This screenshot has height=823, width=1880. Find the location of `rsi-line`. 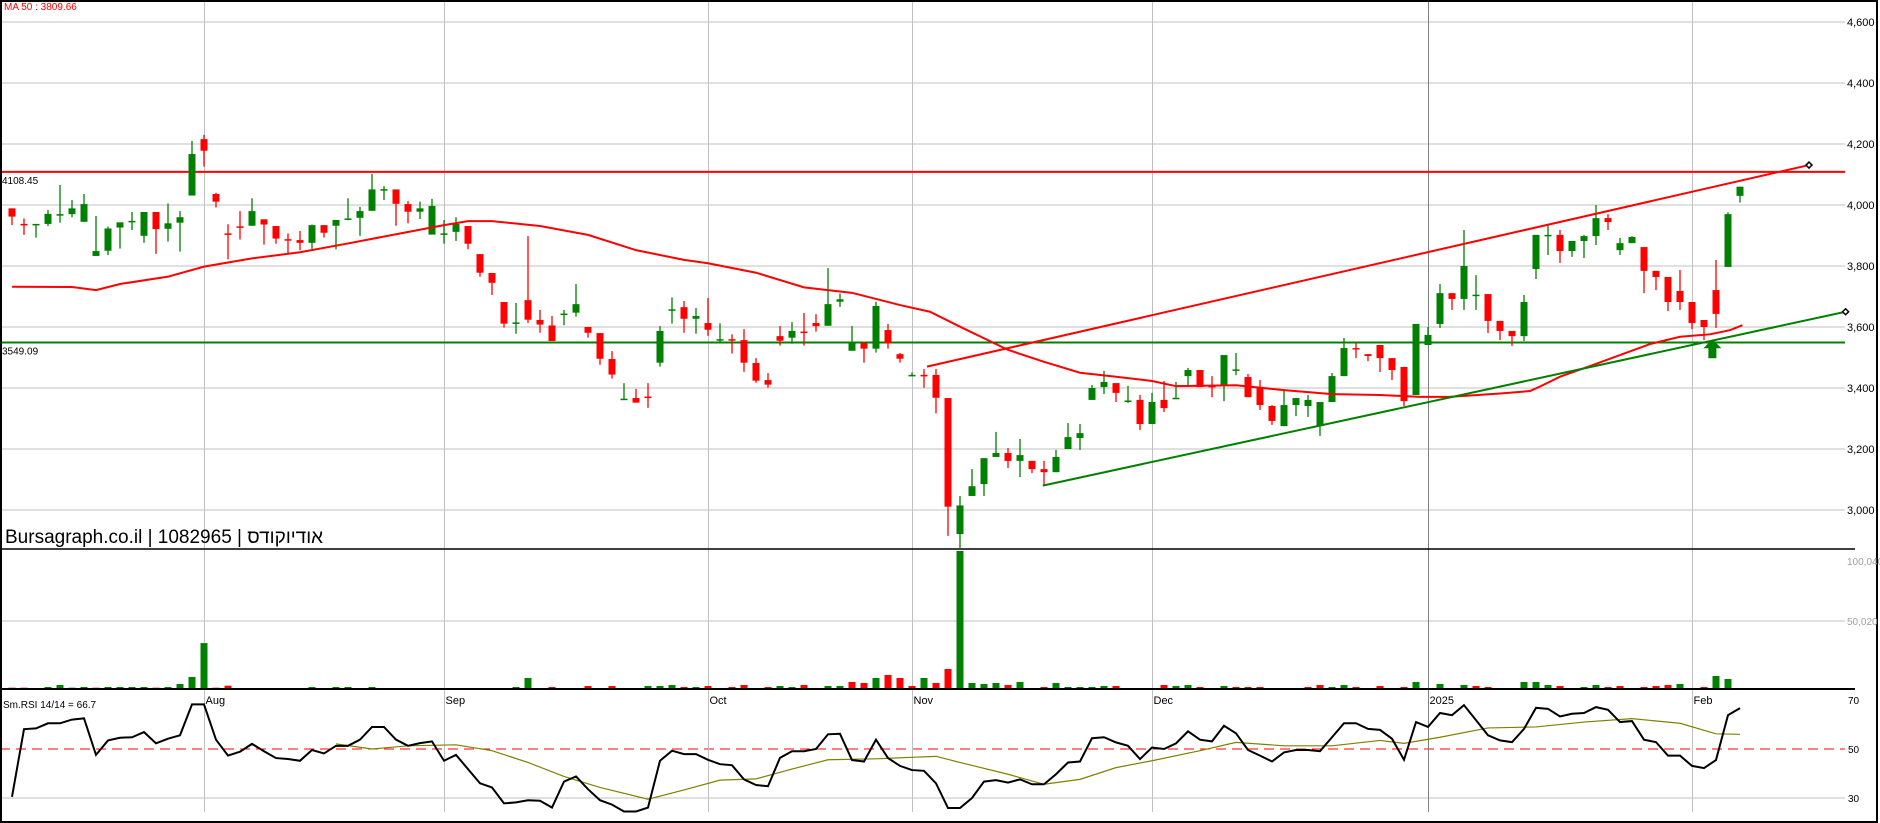

rsi-line is located at coordinates (876, 758).